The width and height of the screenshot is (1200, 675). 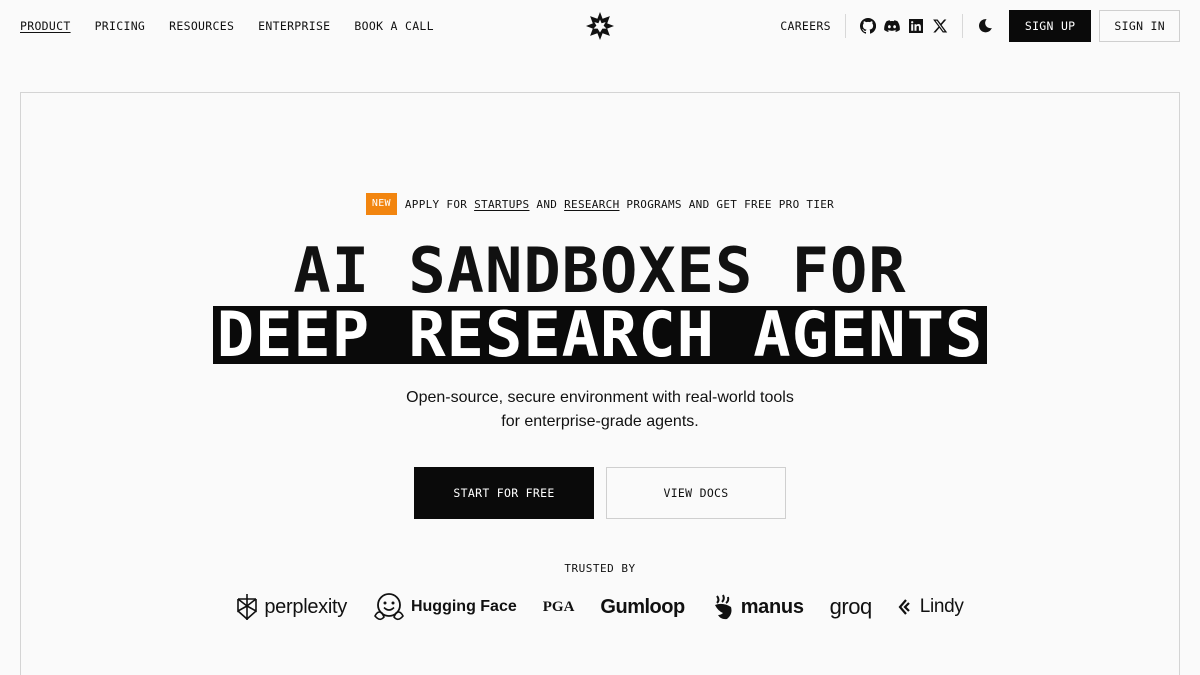 I want to click on hero-subtitle-line-2: for enterprise-grade agents., so click(x=600, y=421).